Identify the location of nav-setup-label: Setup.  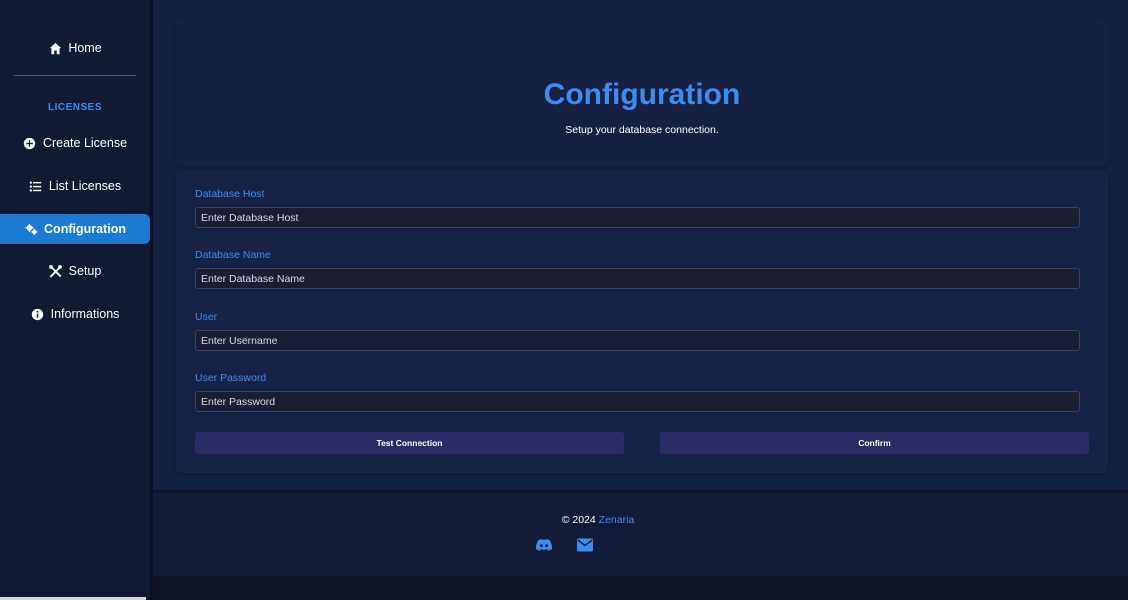
(85, 271).